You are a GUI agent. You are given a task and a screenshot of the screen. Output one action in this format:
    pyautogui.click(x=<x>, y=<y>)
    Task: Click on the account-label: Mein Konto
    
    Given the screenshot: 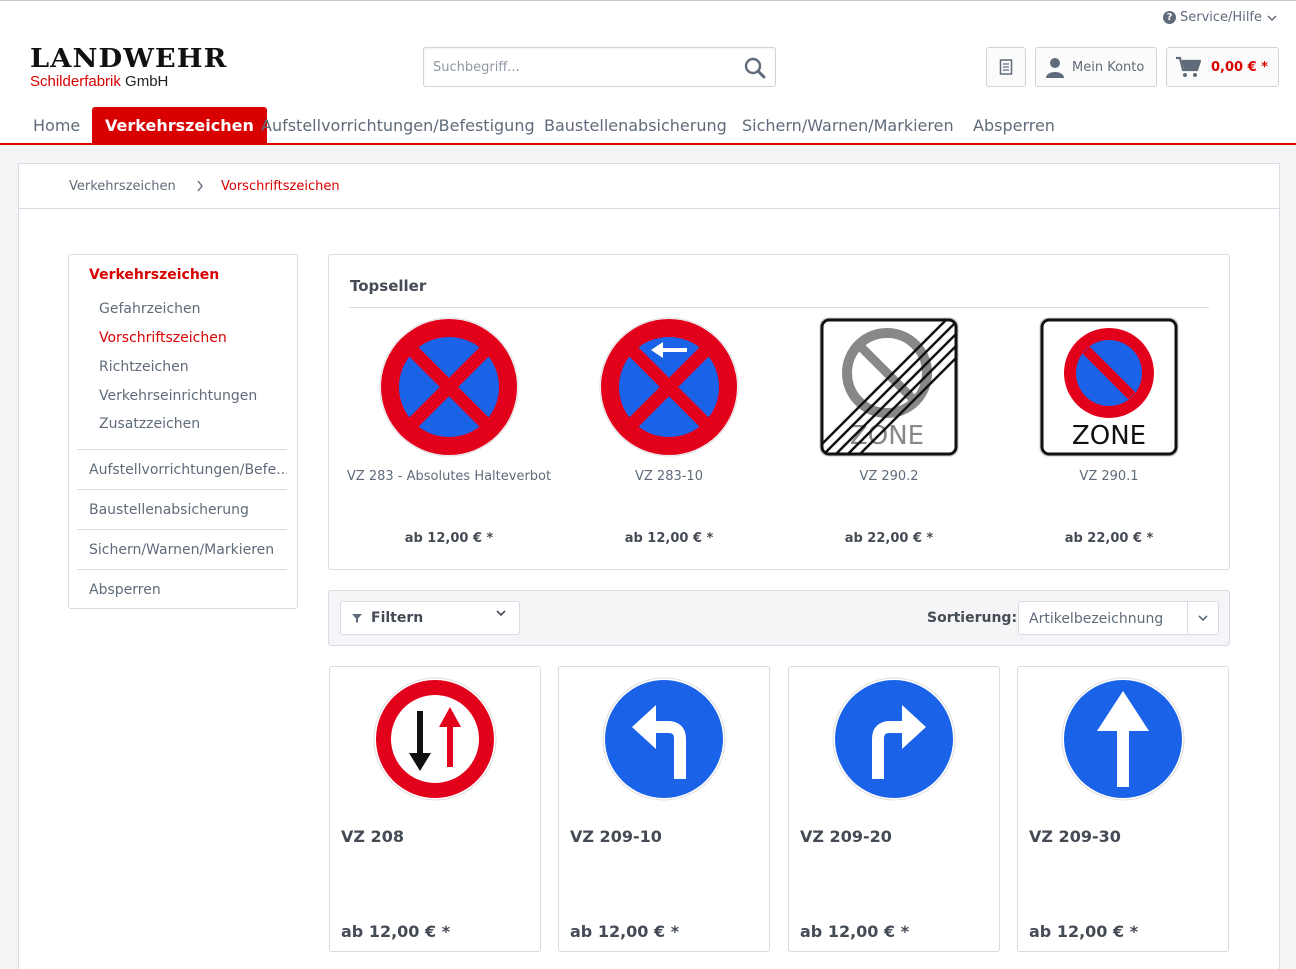 What is the action you would take?
    pyautogui.click(x=1108, y=67)
    